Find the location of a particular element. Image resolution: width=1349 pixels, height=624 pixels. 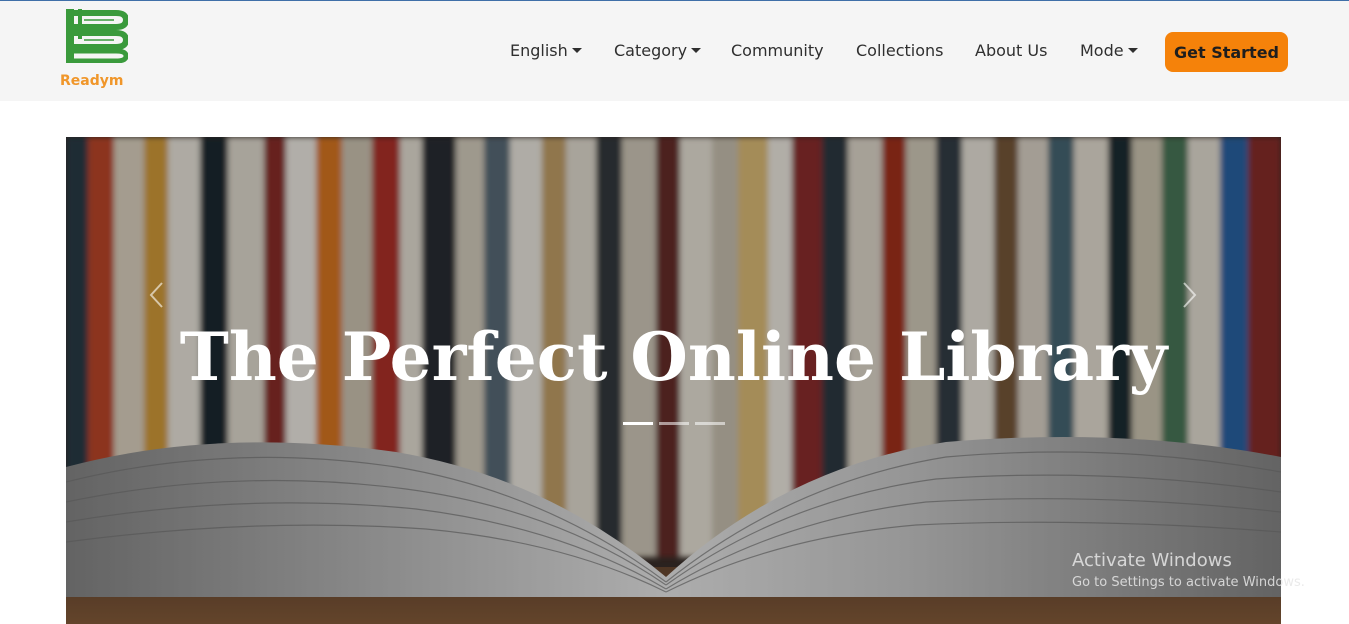

nav-english-dropdown: English is located at coordinates (546, 50).